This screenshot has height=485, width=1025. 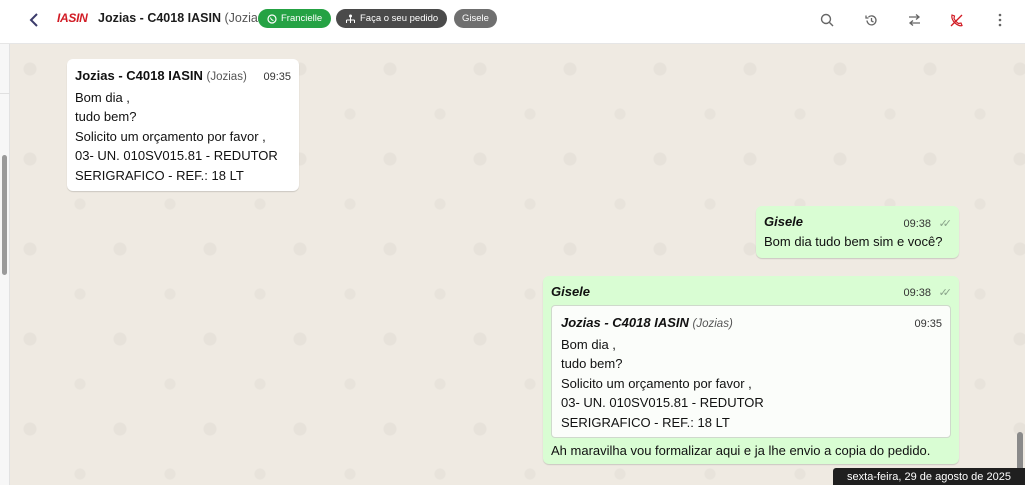 What do you see at coordinates (929, 476) in the screenshot?
I see `date-separator: sexta-feira, 29 de agosto de 2025` at bounding box center [929, 476].